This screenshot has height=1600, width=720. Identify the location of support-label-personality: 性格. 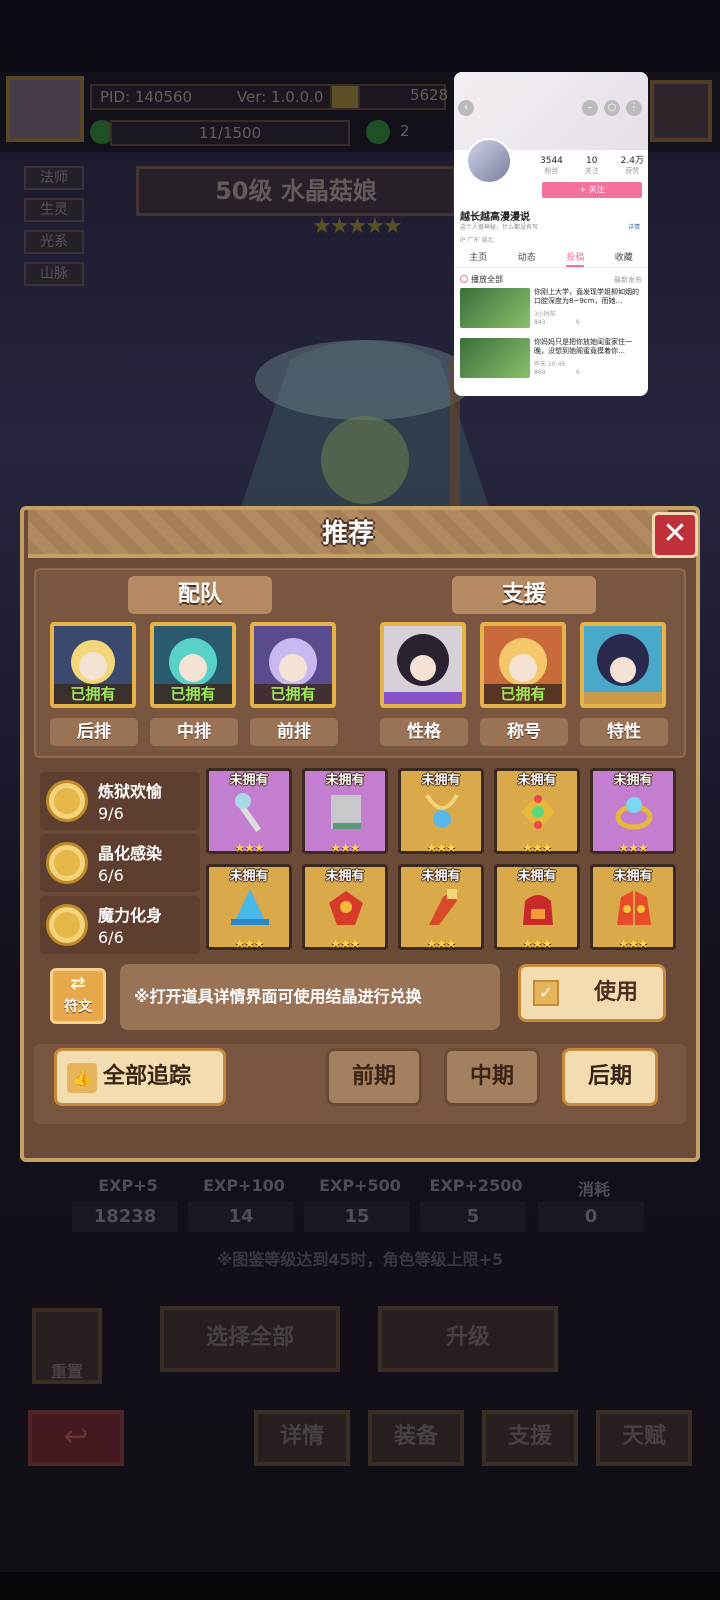
(424, 732).